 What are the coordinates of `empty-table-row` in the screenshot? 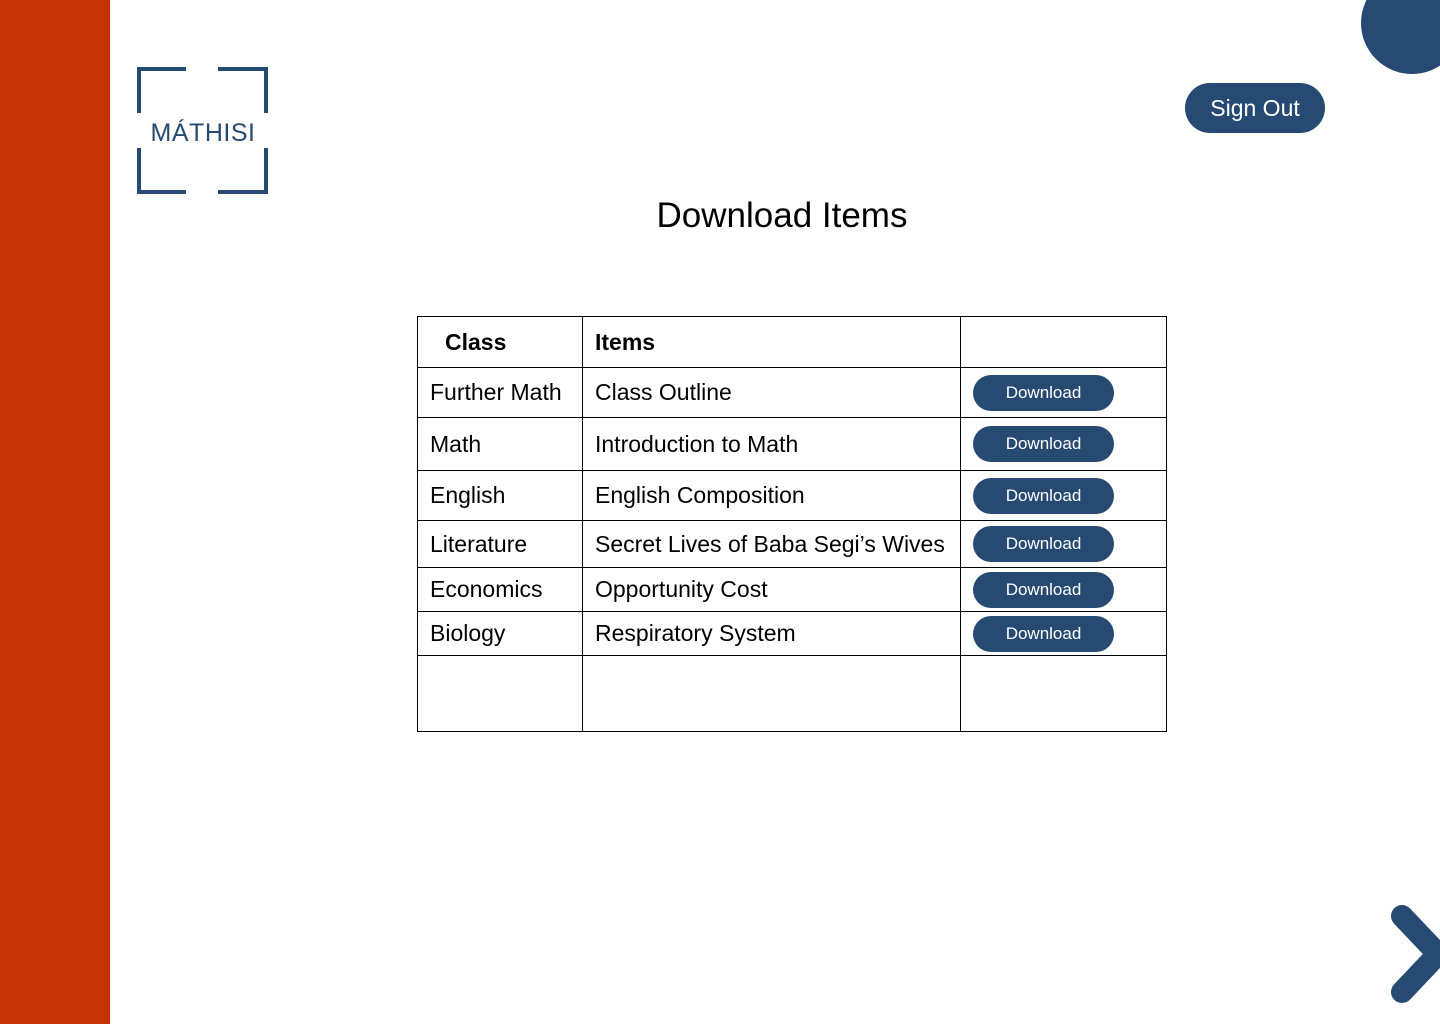 It's located at (792, 693).